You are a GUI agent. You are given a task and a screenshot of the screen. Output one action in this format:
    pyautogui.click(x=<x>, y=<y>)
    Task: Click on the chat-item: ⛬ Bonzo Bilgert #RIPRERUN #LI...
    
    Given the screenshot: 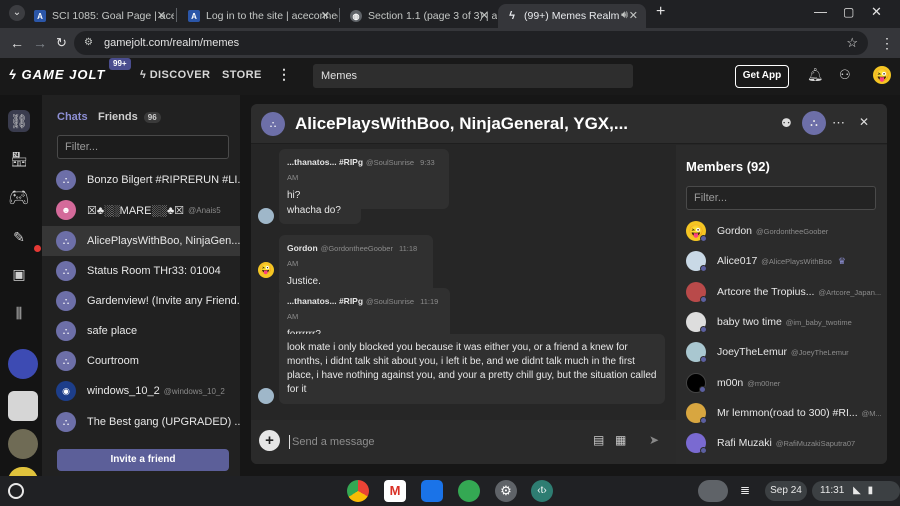 What is the action you would take?
    pyautogui.click(x=141, y=180)
    